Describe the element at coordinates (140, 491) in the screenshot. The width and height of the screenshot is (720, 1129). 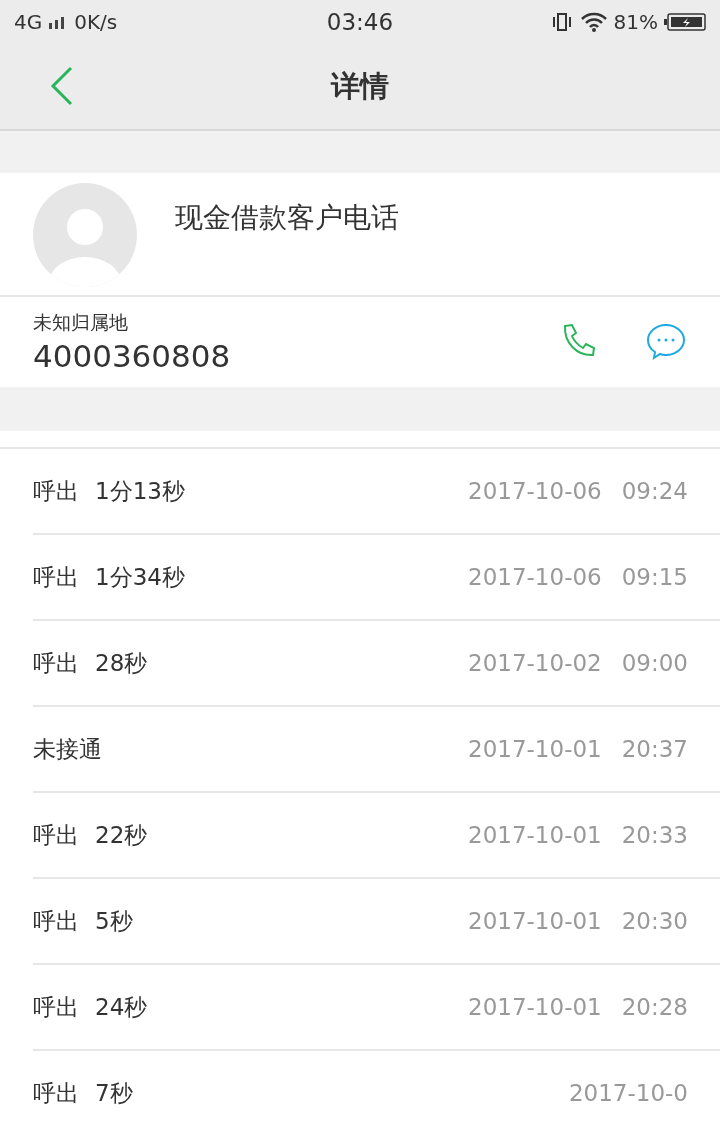
I see `call-duration: 1分13秒` at that location.